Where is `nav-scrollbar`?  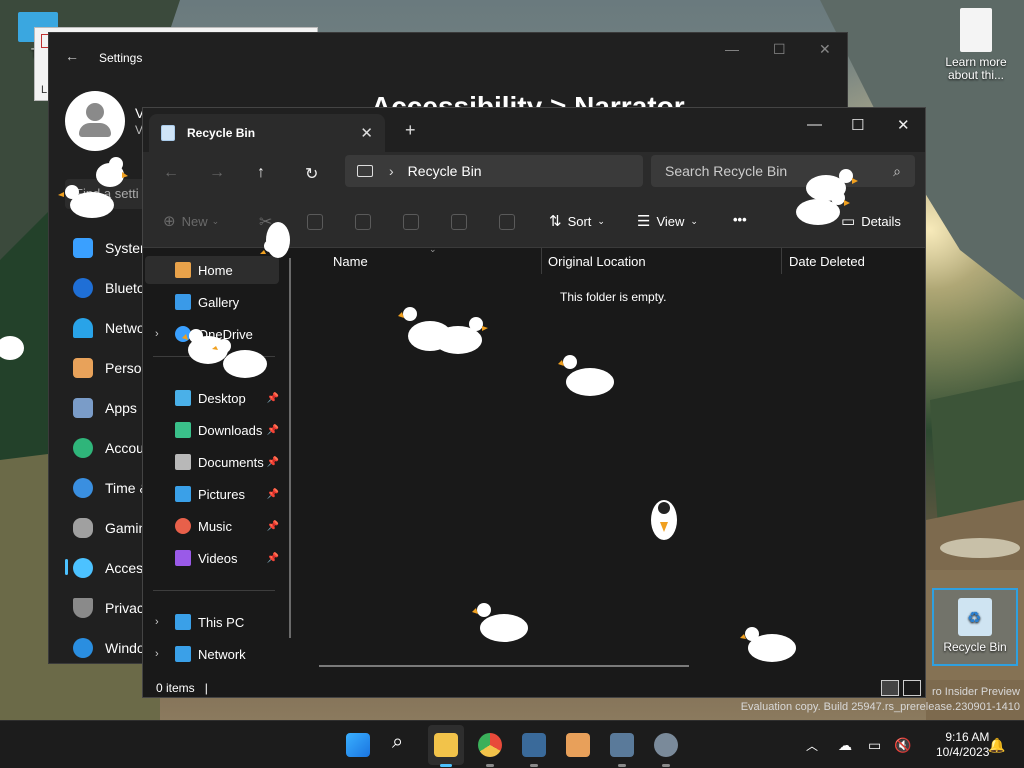
nav-scrollbar is located at coordinates (290, 448).